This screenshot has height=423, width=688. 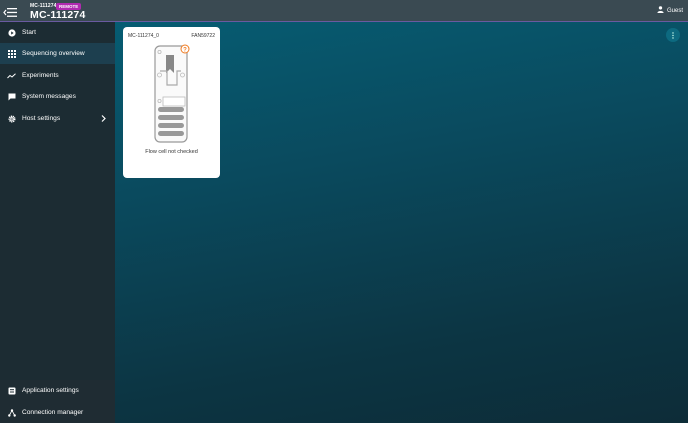 I want to click on sidebar-item-label: Start, so click(x=29, y=32).